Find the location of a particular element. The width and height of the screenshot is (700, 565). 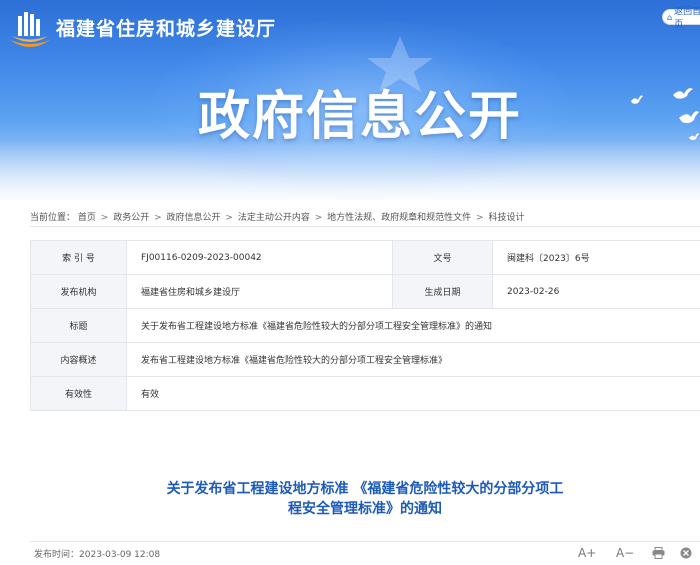

print-icon is located at coordinates (658, 553).